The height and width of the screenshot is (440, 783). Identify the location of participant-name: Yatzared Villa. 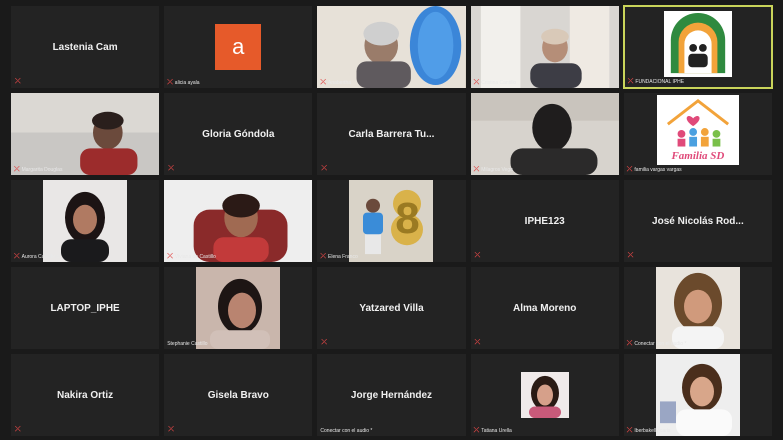
(391, 308).